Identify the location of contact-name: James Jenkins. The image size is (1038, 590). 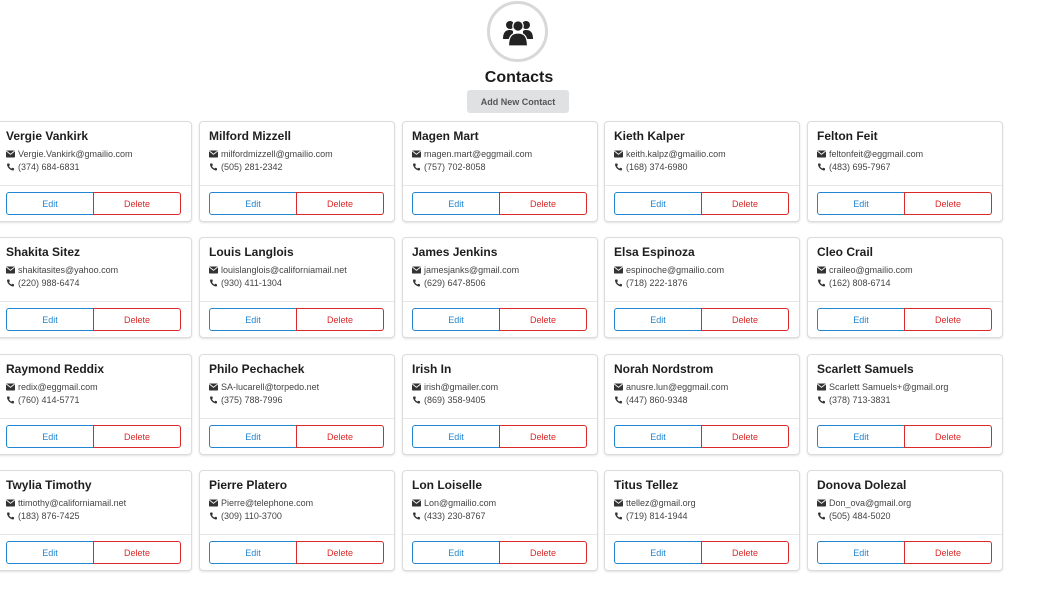
(455, 252).